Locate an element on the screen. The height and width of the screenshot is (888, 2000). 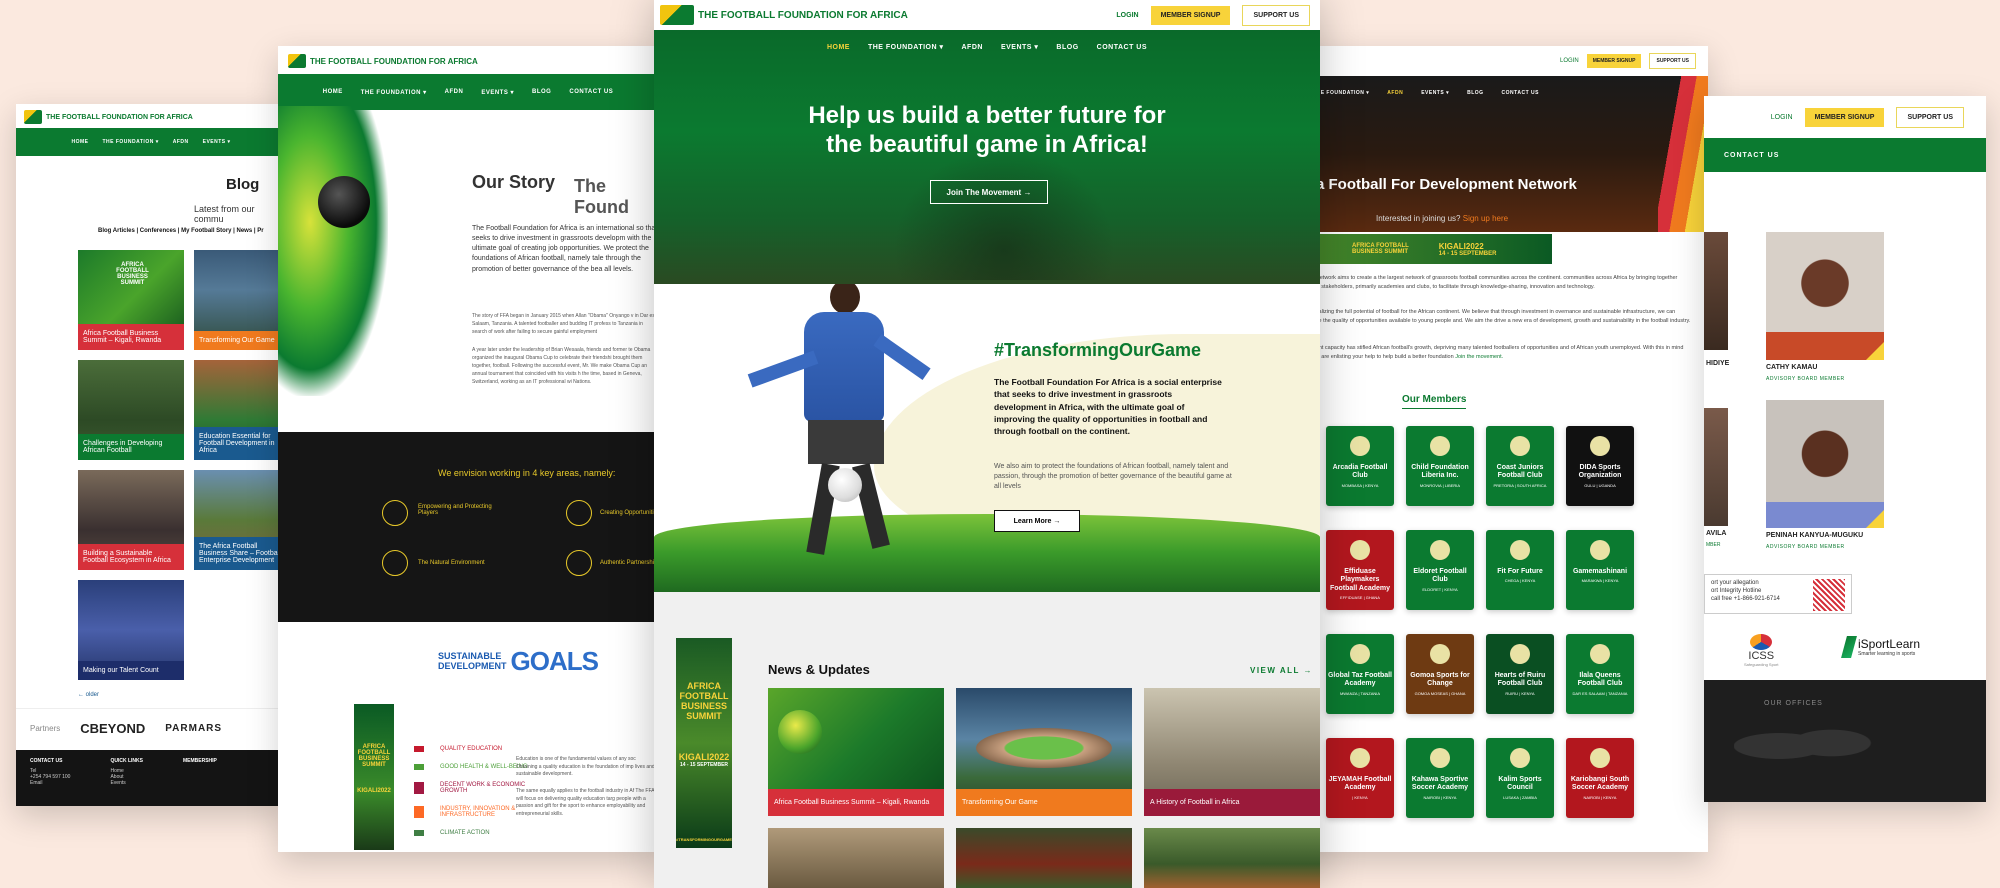
brand-name: THE FOOTBALL FOUNDATION FOR AFRICA is located at coordinates (119, 117).